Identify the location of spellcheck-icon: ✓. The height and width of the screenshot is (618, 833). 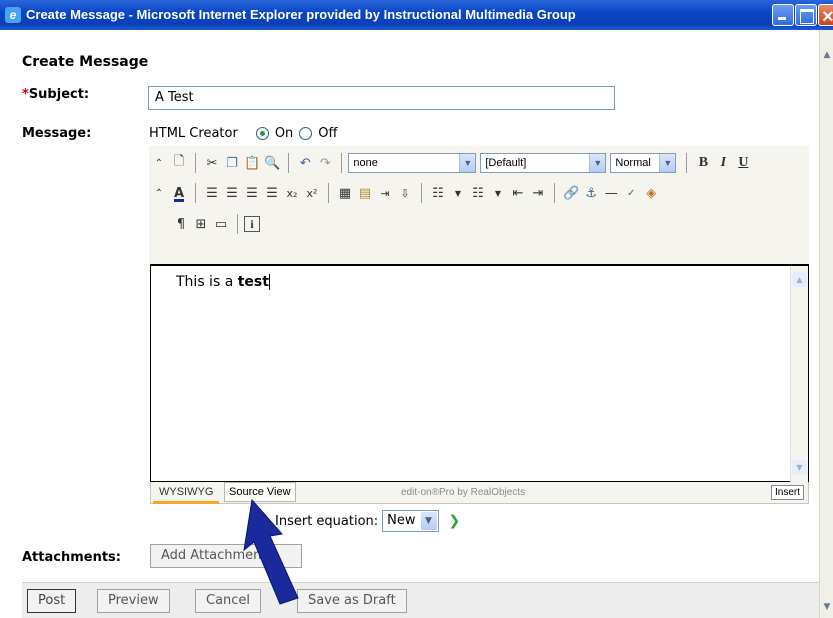
(631, 193).